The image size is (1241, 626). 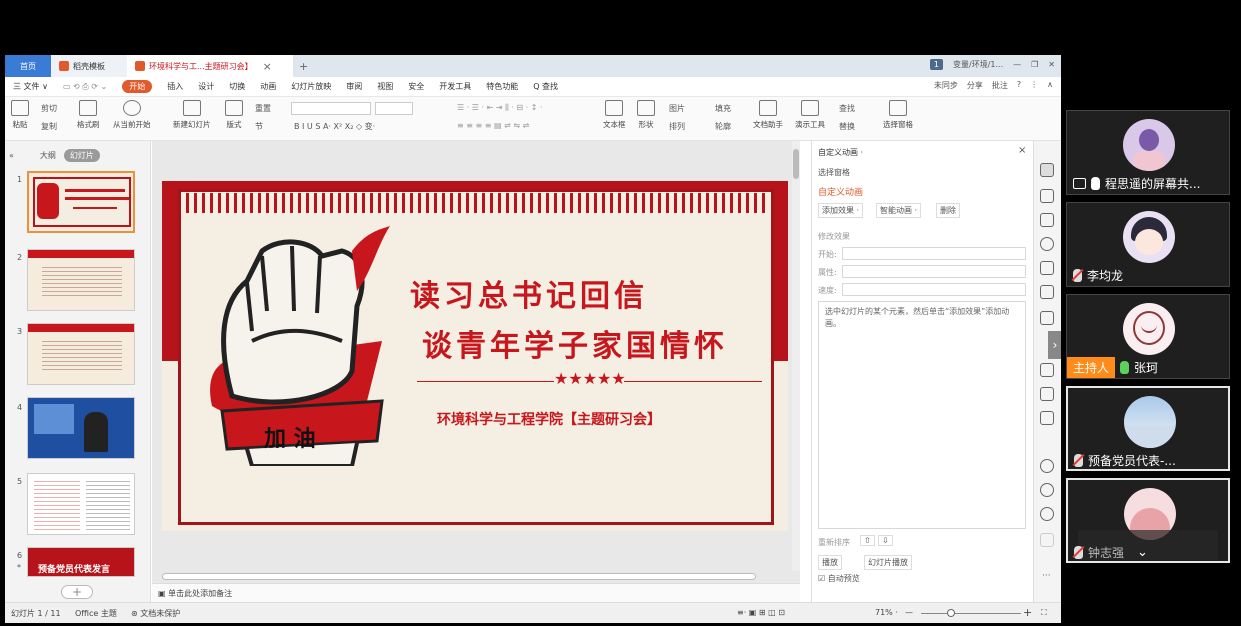 I want to click on move-up-icon: ⇧, so click(x=867, y=540).